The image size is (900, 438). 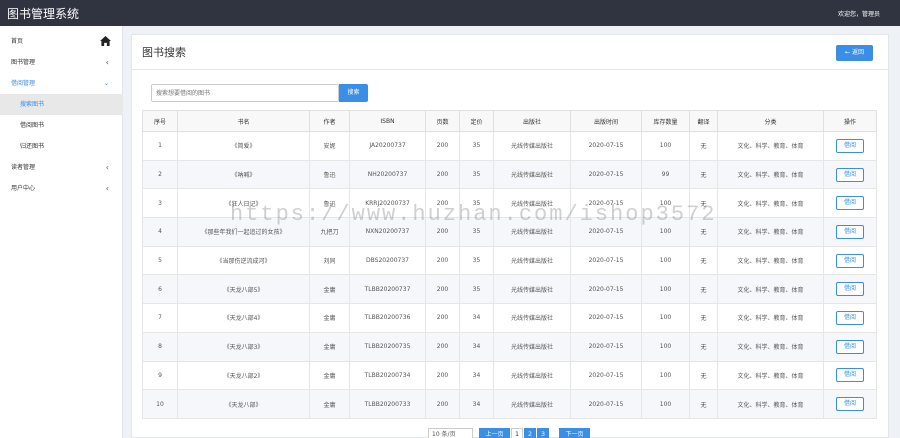 I want to click on table-cell: TLBB20200735, so click(x=387, y=346).